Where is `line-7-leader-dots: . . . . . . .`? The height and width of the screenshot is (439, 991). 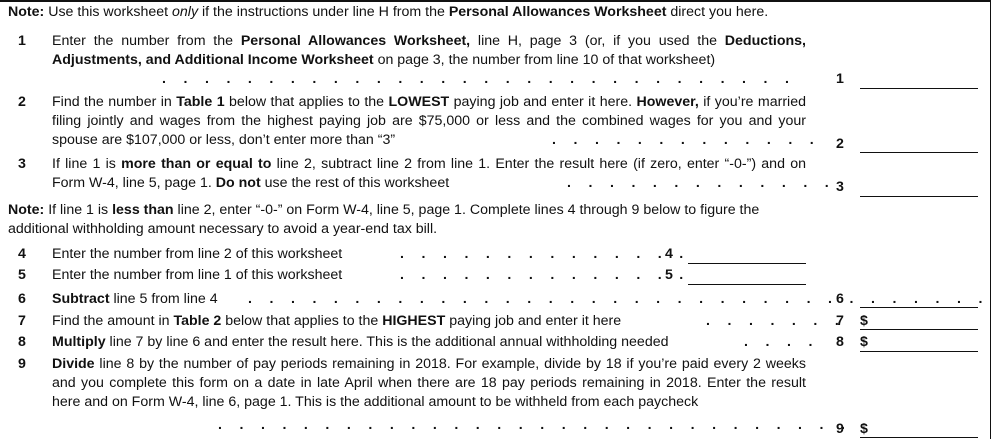 line-7-leader-dots: . . . . . . . is located at coordinates (776, 321).